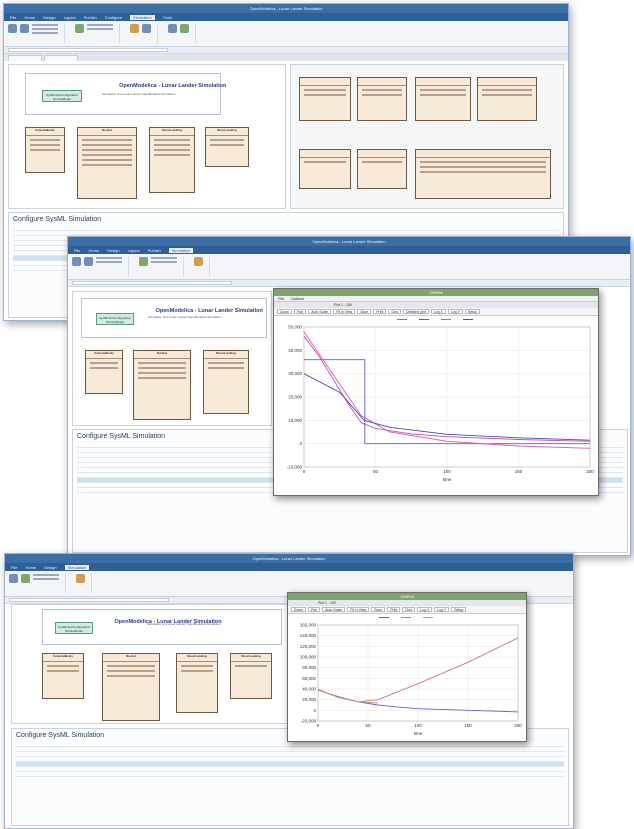  I want to click on tab-start, so click(25, 58).